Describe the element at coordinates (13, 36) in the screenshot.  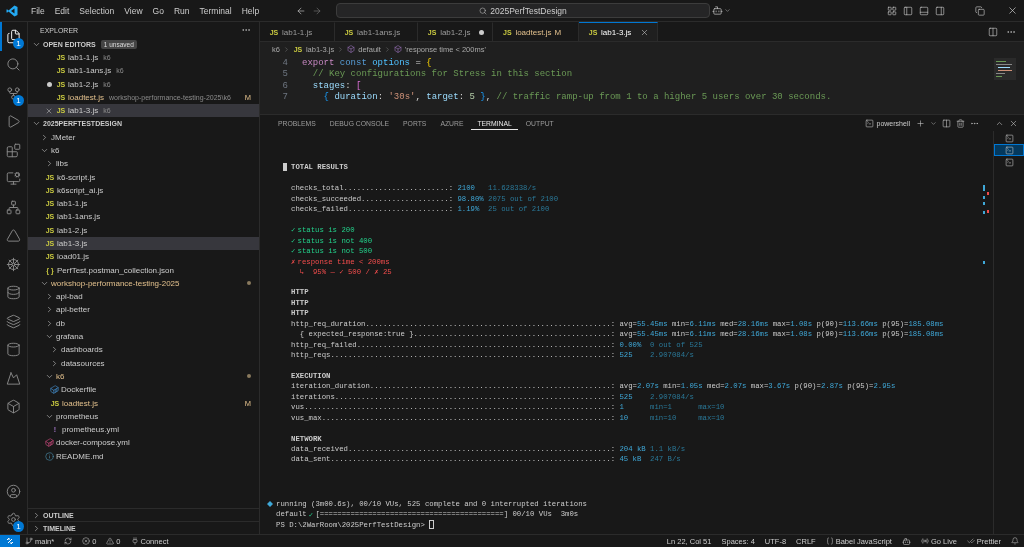
I see `files-icon` at that location.